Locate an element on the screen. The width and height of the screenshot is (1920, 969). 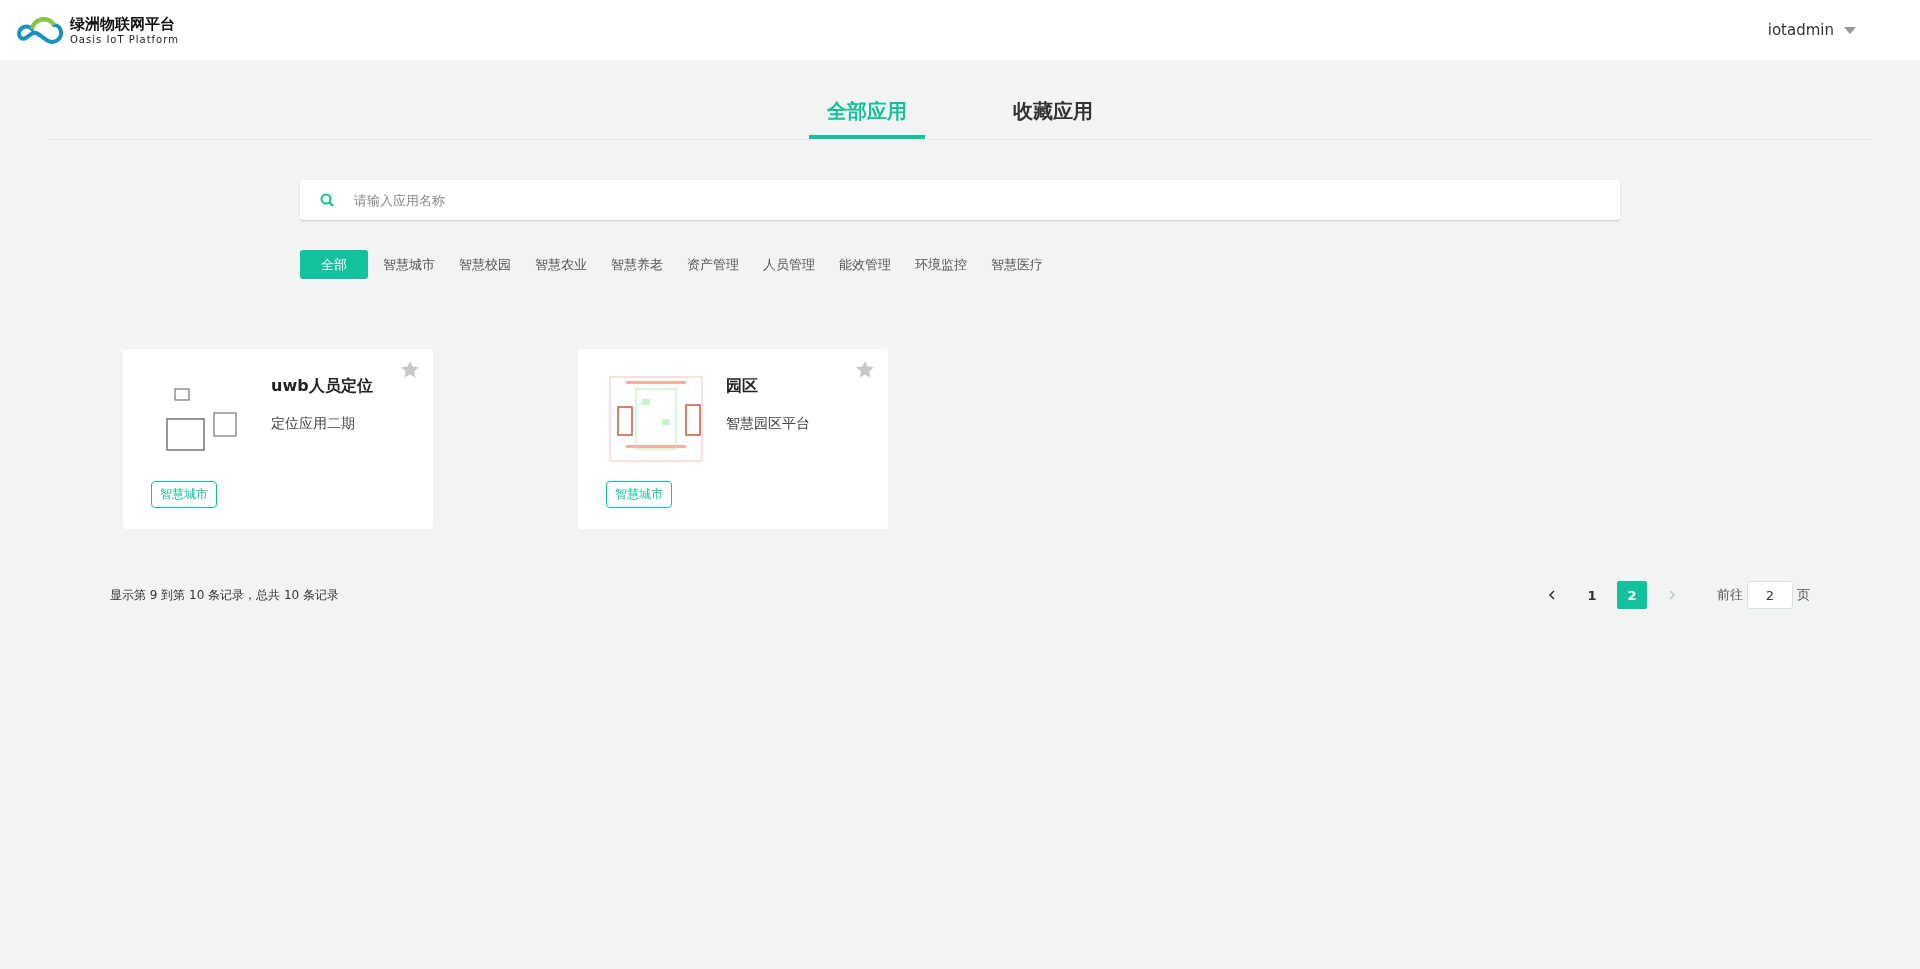
page-input: 2 is located at coordinates (1770, 595).